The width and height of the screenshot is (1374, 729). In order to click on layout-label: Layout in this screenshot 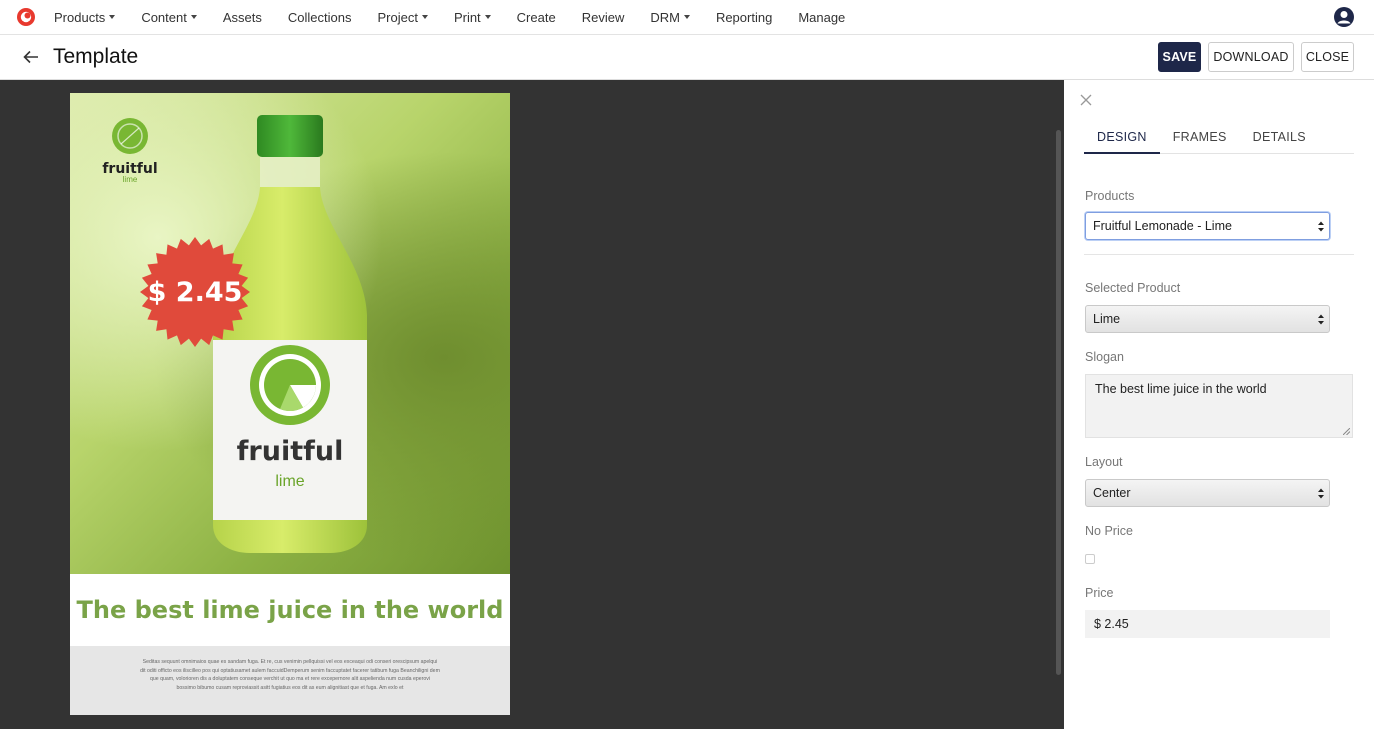, I will do `click(1104, 462)`.